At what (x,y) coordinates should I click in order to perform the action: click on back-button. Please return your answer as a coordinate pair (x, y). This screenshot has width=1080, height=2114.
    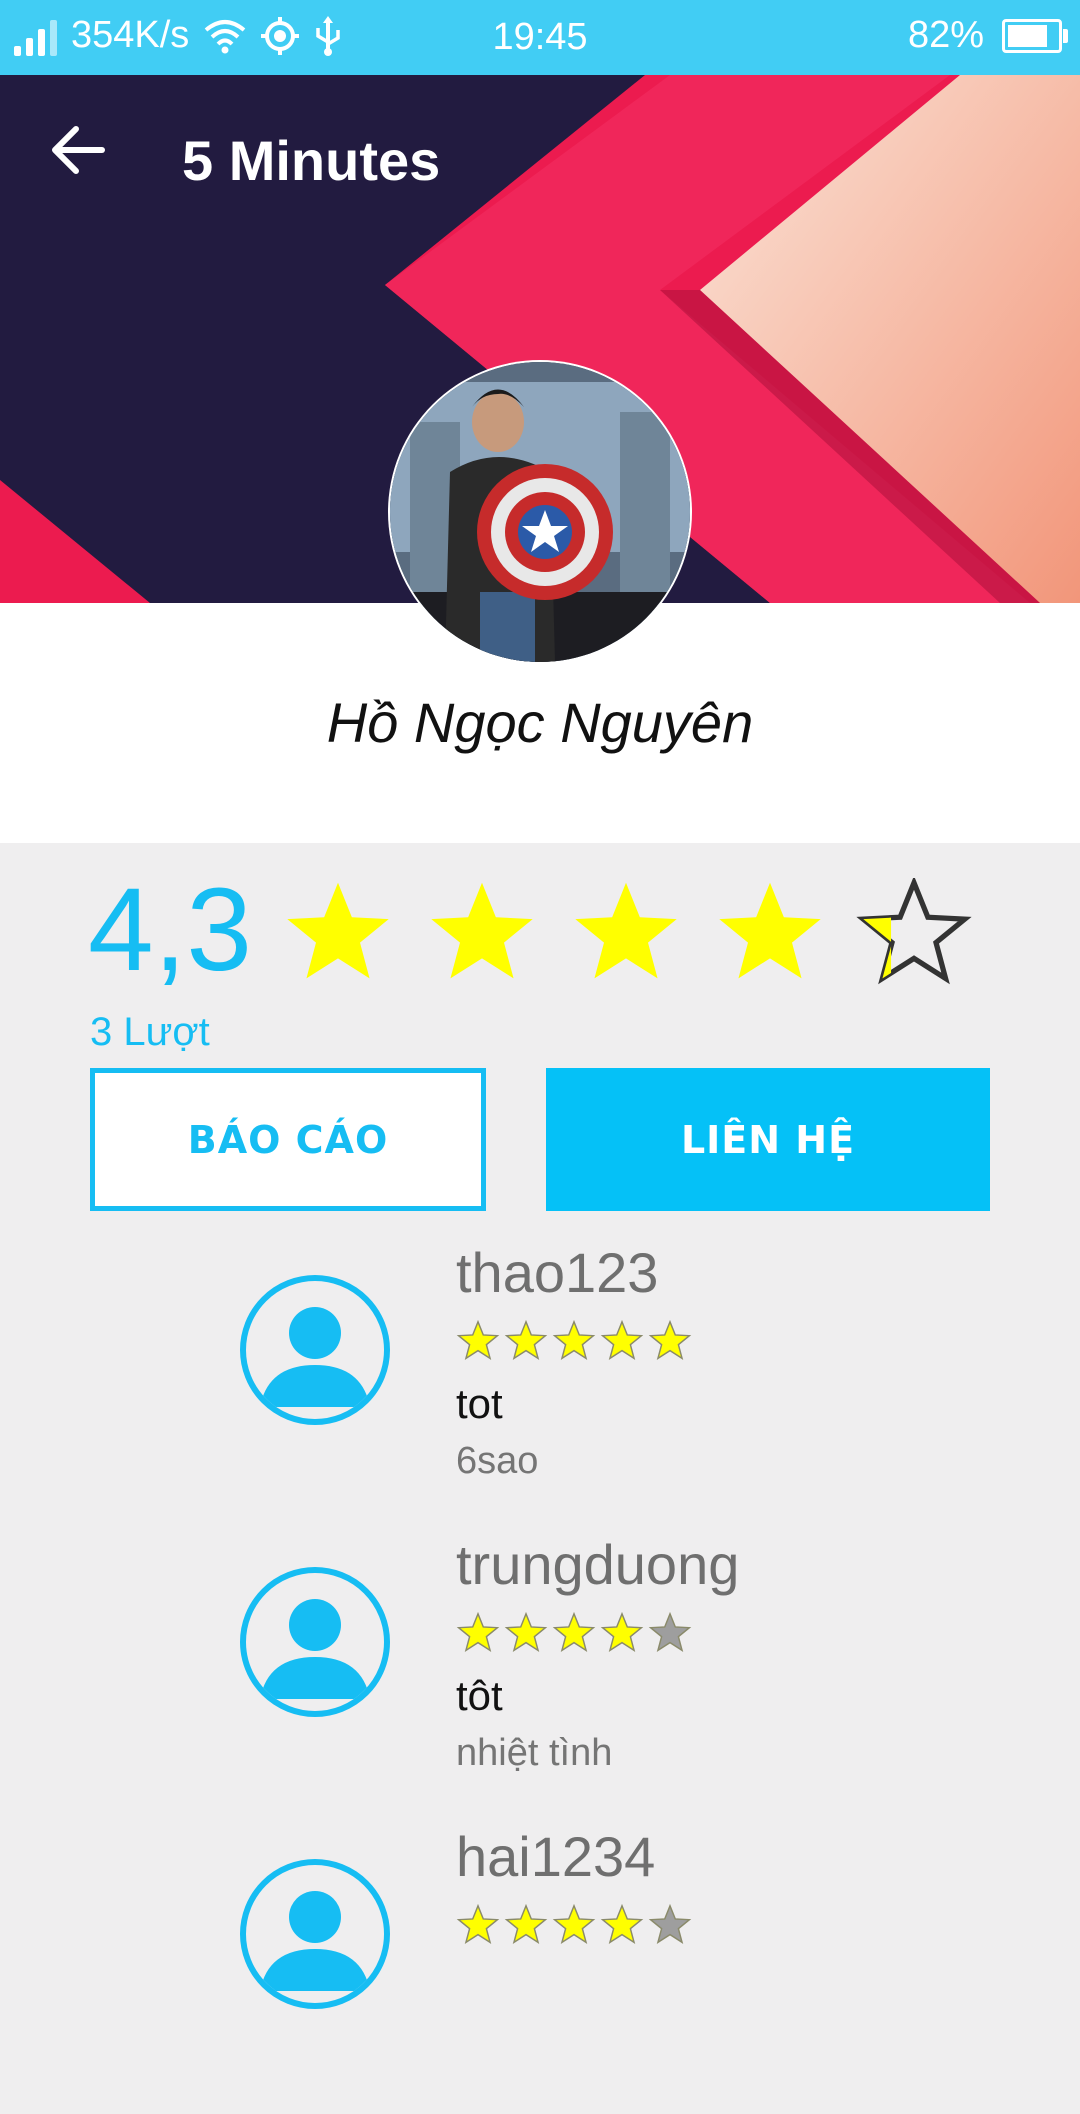
    Looking at the image, I should click on (85, 160).